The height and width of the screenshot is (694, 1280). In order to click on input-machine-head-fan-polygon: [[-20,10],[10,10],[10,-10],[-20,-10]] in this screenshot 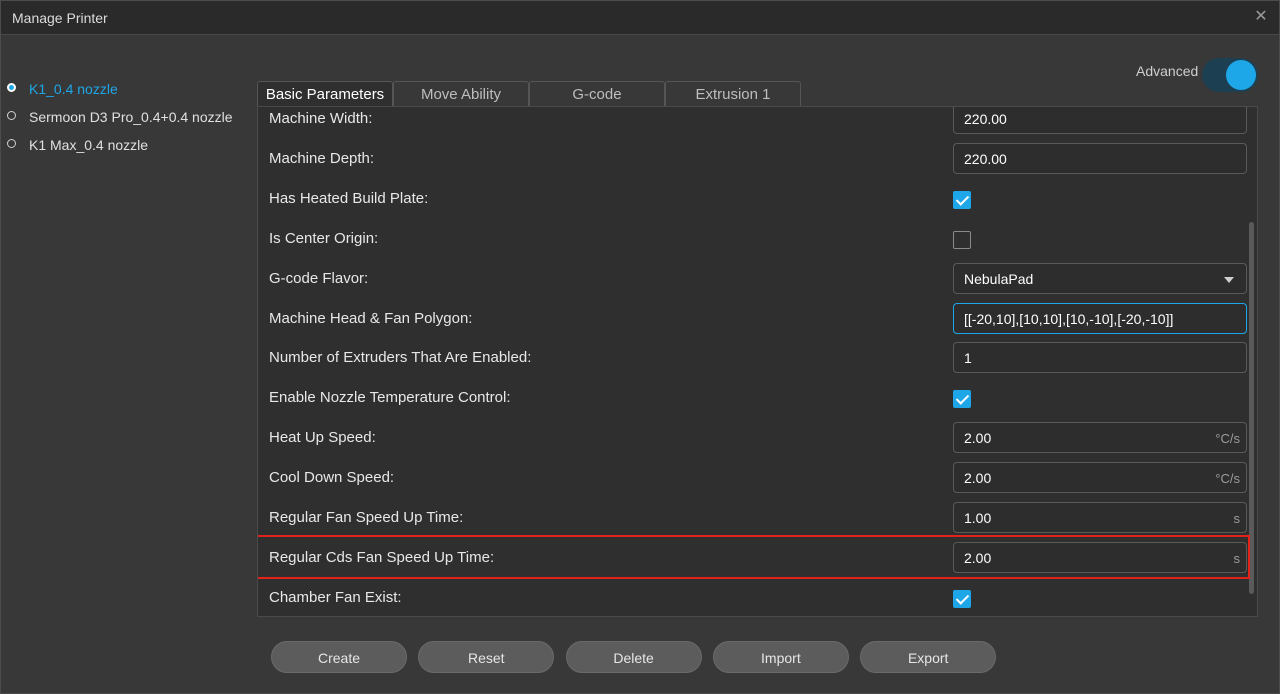, I will do `click(1100, 318)`.